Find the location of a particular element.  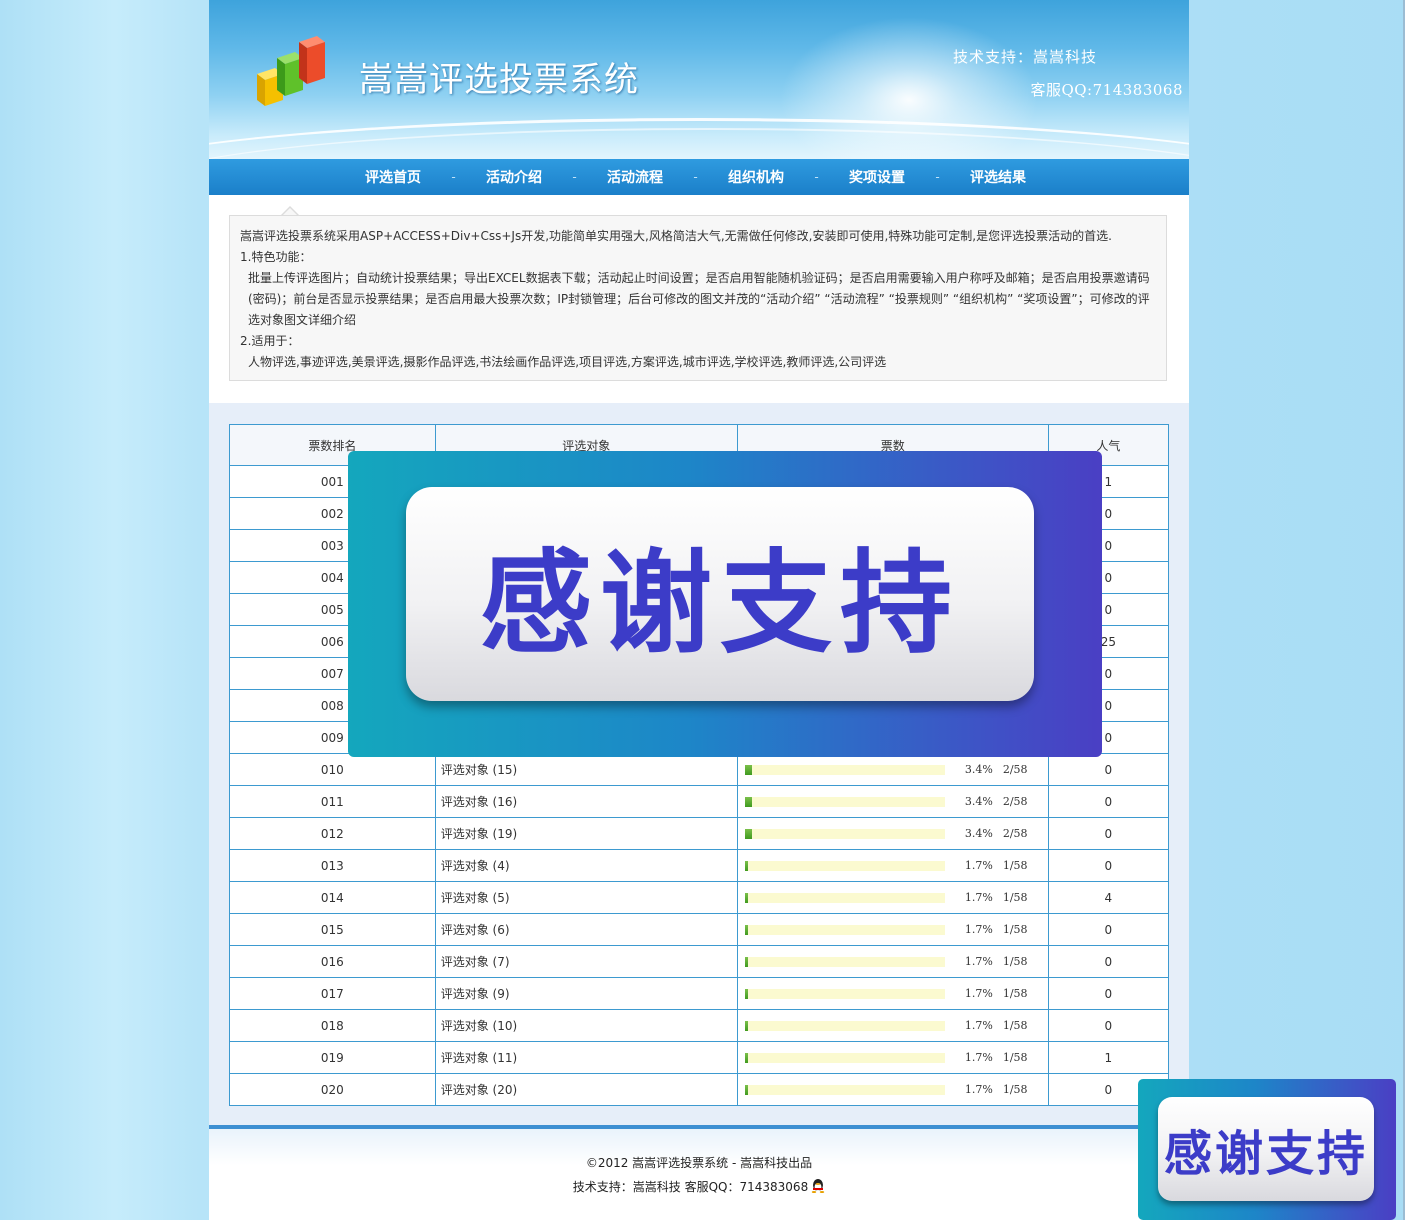

footer-contact-text: 技术支持：嵩嵩科技 客服QQ：714383068 is located at coordinates (690, 1187).